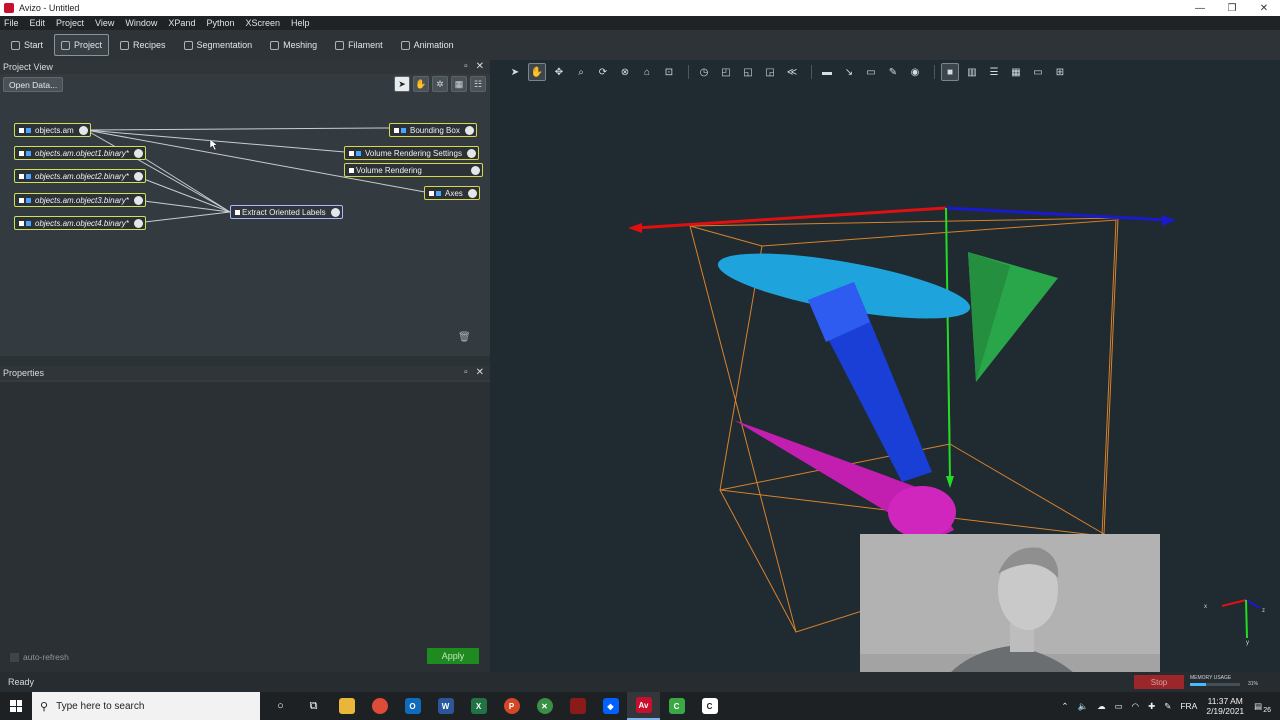 The height and width of the screenshot is (720, 1280). What do you see at coordinates (1151, 706) in the screenshot?
I see `security-icon: ✚` at bounding box center [1151, 706].